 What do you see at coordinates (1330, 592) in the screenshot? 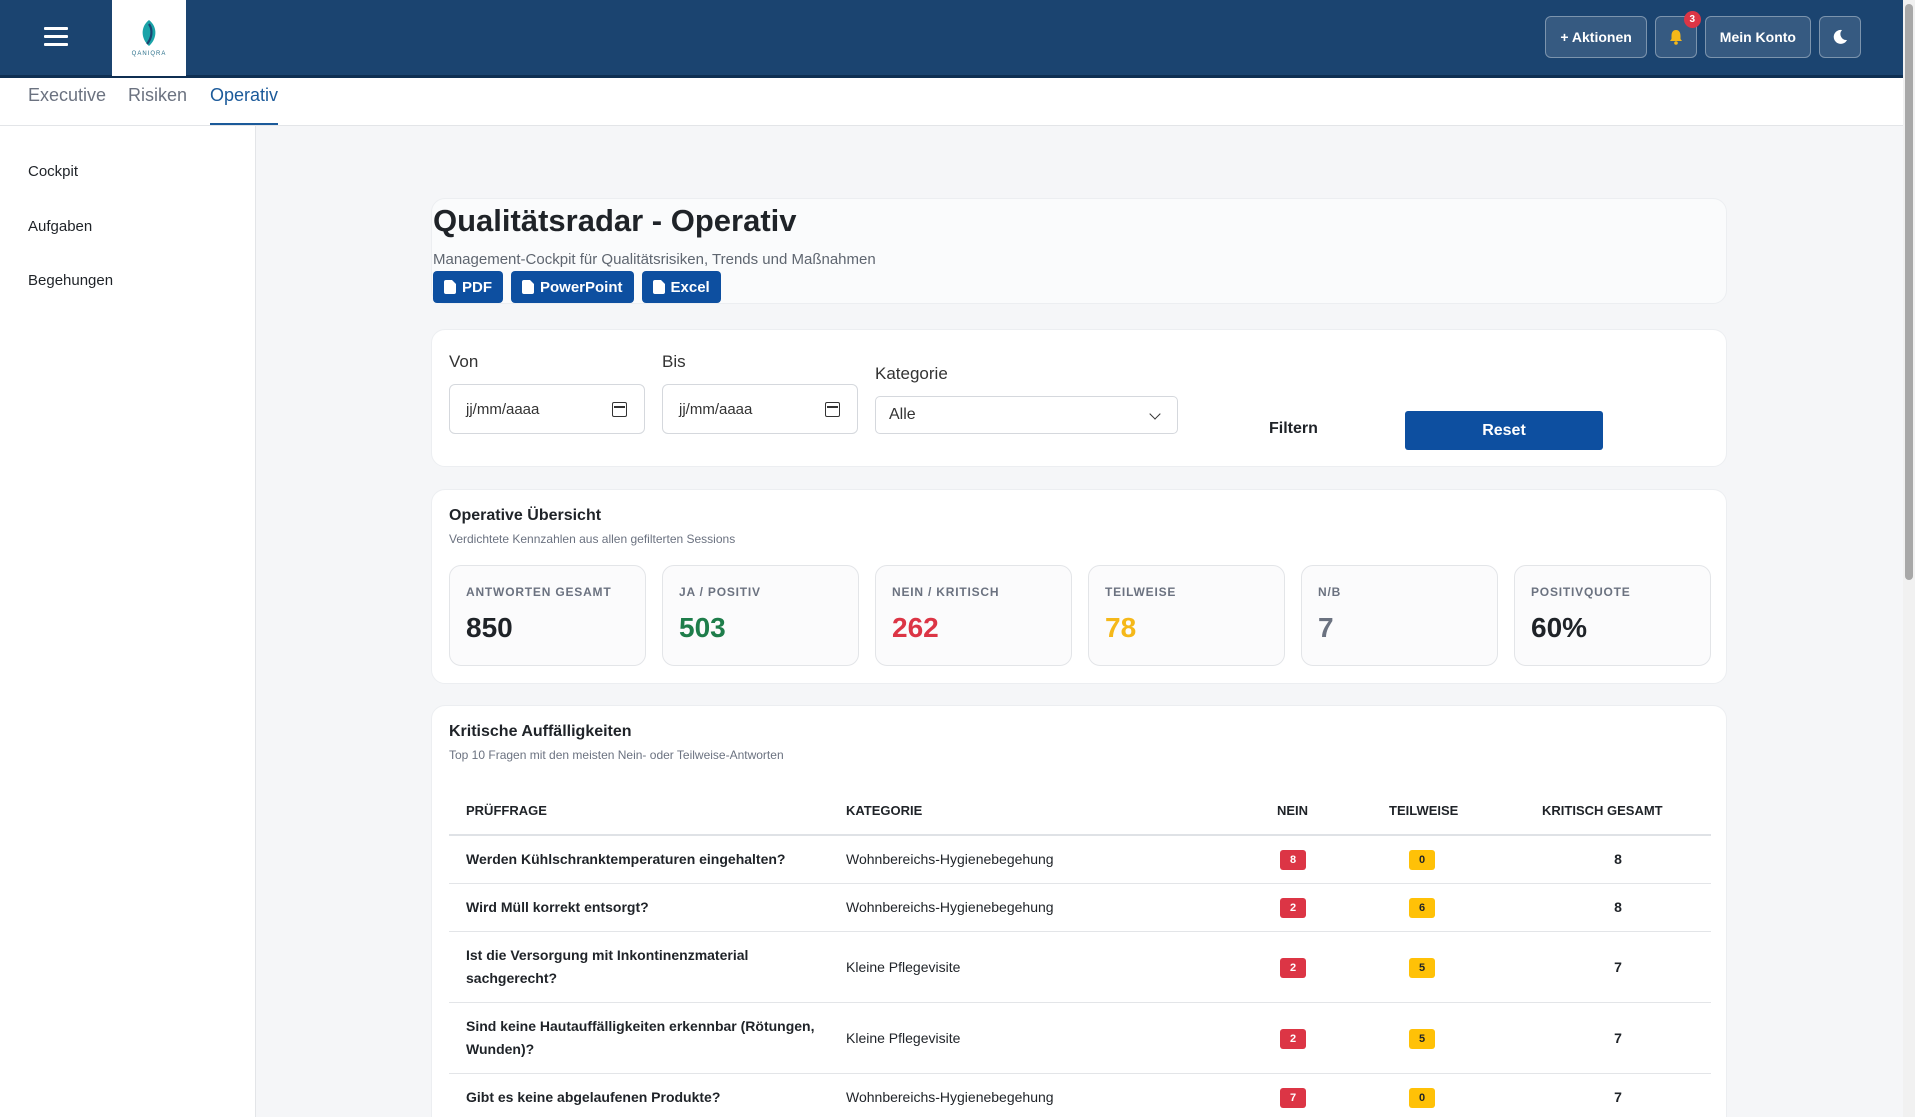
I see `kpi-label: N/B` at bounding box center [1330, 592].